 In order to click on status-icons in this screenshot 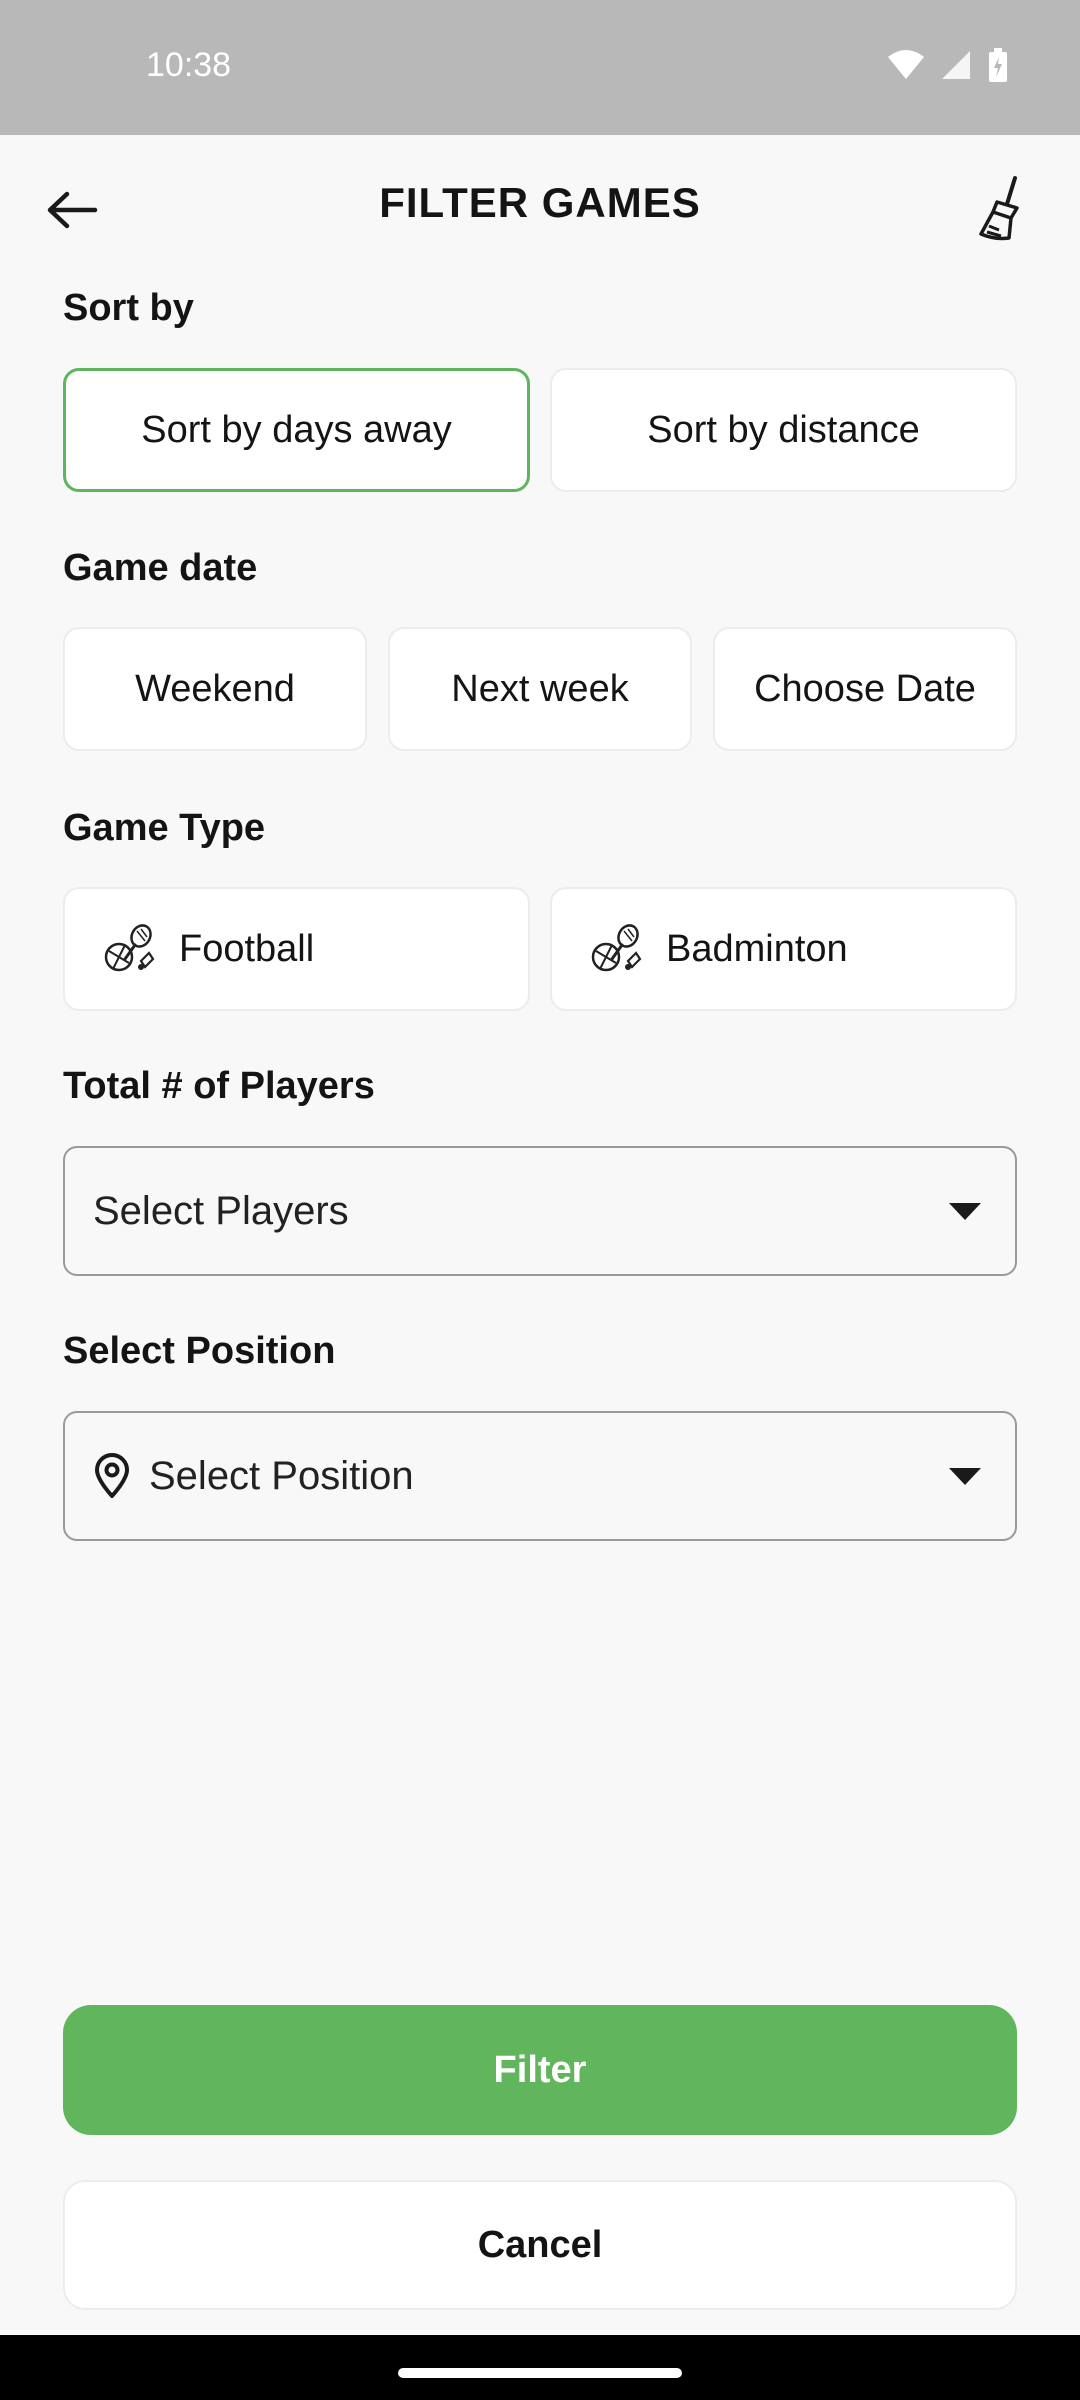, I will do `click(947, 65)`.